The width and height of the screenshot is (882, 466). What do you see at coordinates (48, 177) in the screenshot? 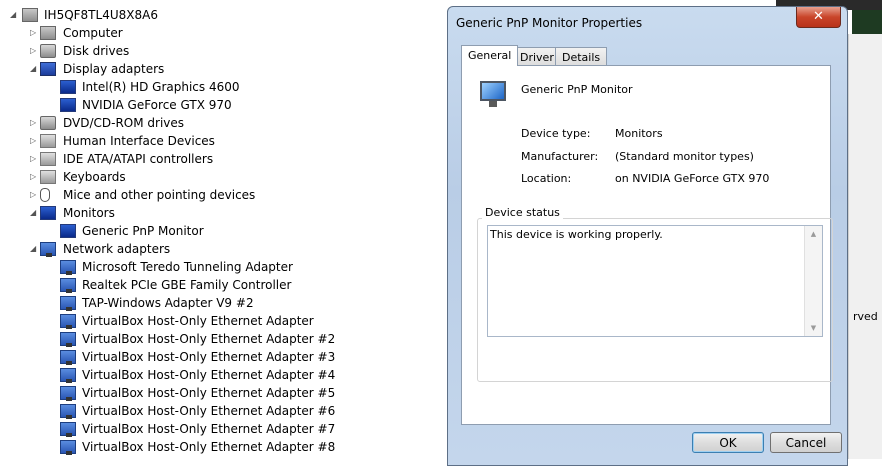
I see `keyboard-icon` at bounding box center [48, 177].